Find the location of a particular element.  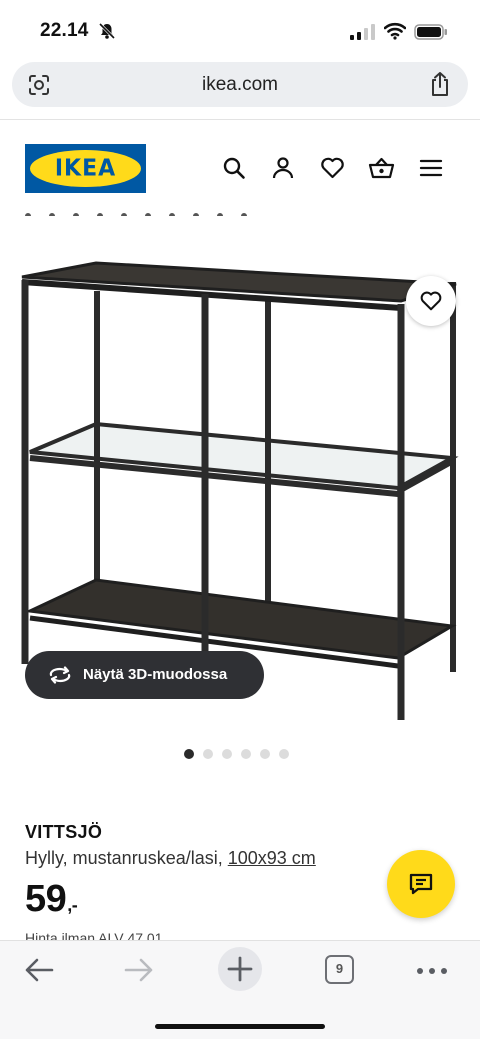

forward-arrow-icon is located at coordinates (139, 970).